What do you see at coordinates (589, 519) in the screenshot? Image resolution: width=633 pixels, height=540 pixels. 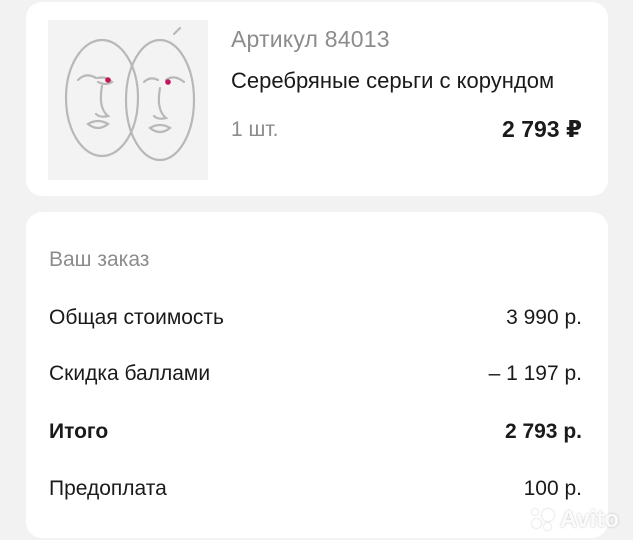 I see `watermark-text: Avito` at bounding box center [589, 519].